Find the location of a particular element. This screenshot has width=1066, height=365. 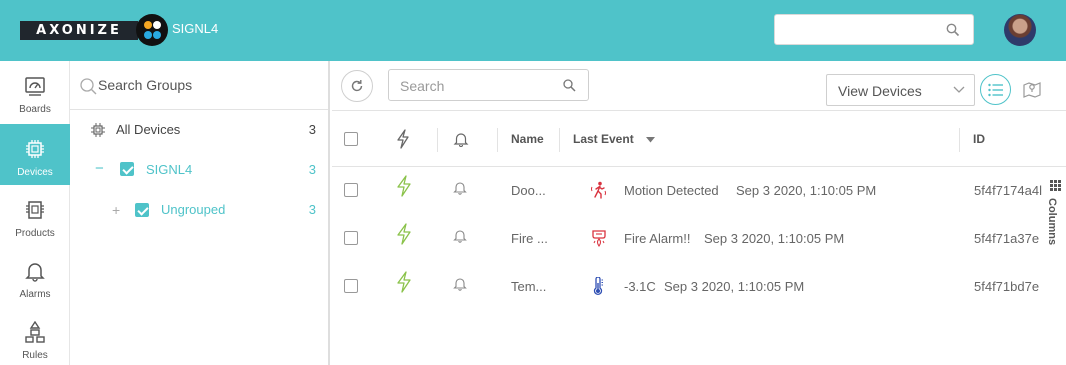

device-search-box is located at coordinates (488, 85).